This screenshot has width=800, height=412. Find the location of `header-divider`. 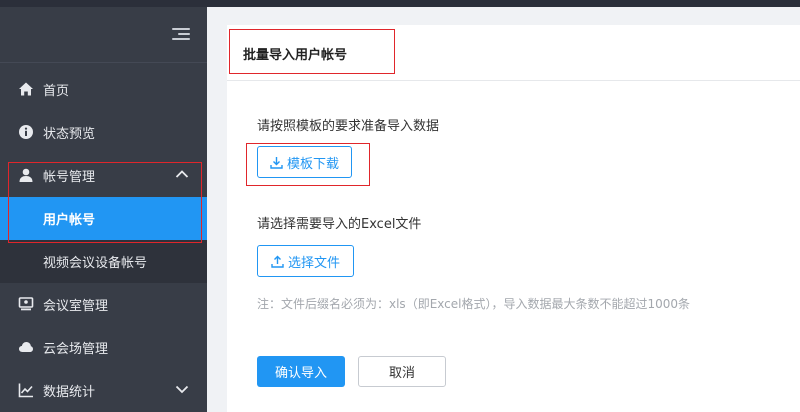

header-divider is located at coordinates (513, 80).